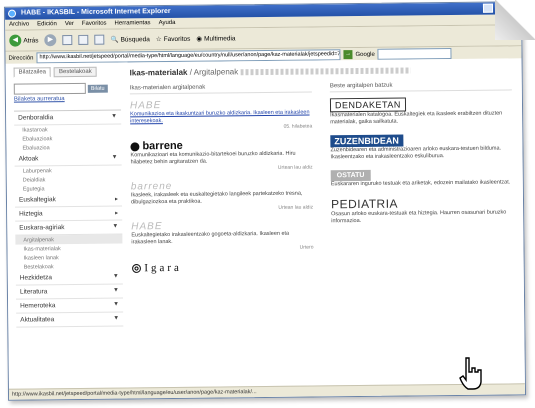  Describe the element at coordinates (19, 24) in the screenshot. I see `menu-archivo: Archivo` at that location.